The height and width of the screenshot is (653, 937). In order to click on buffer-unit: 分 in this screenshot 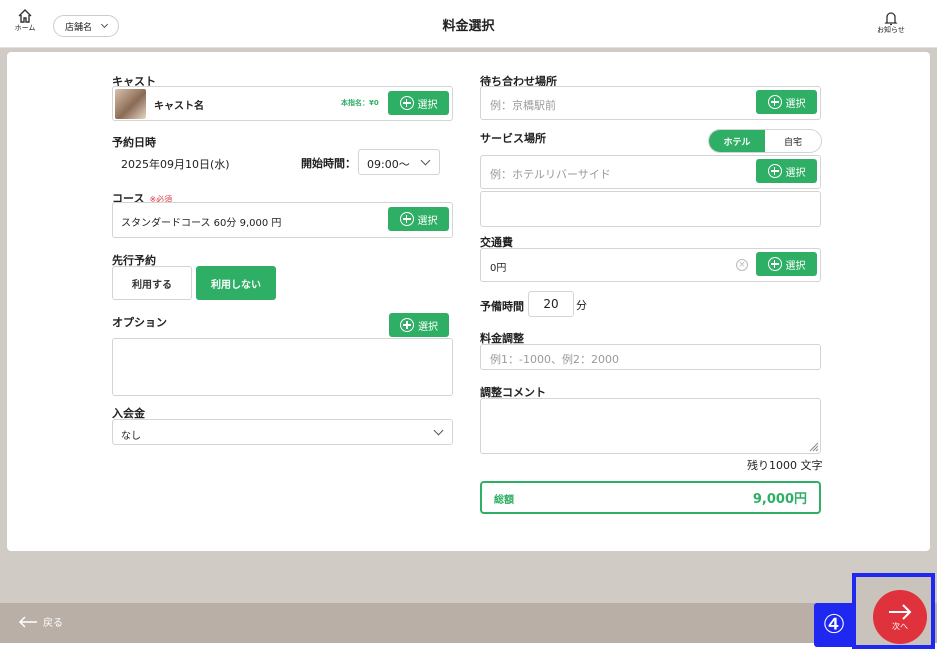, I will do `click(581, 305)`.